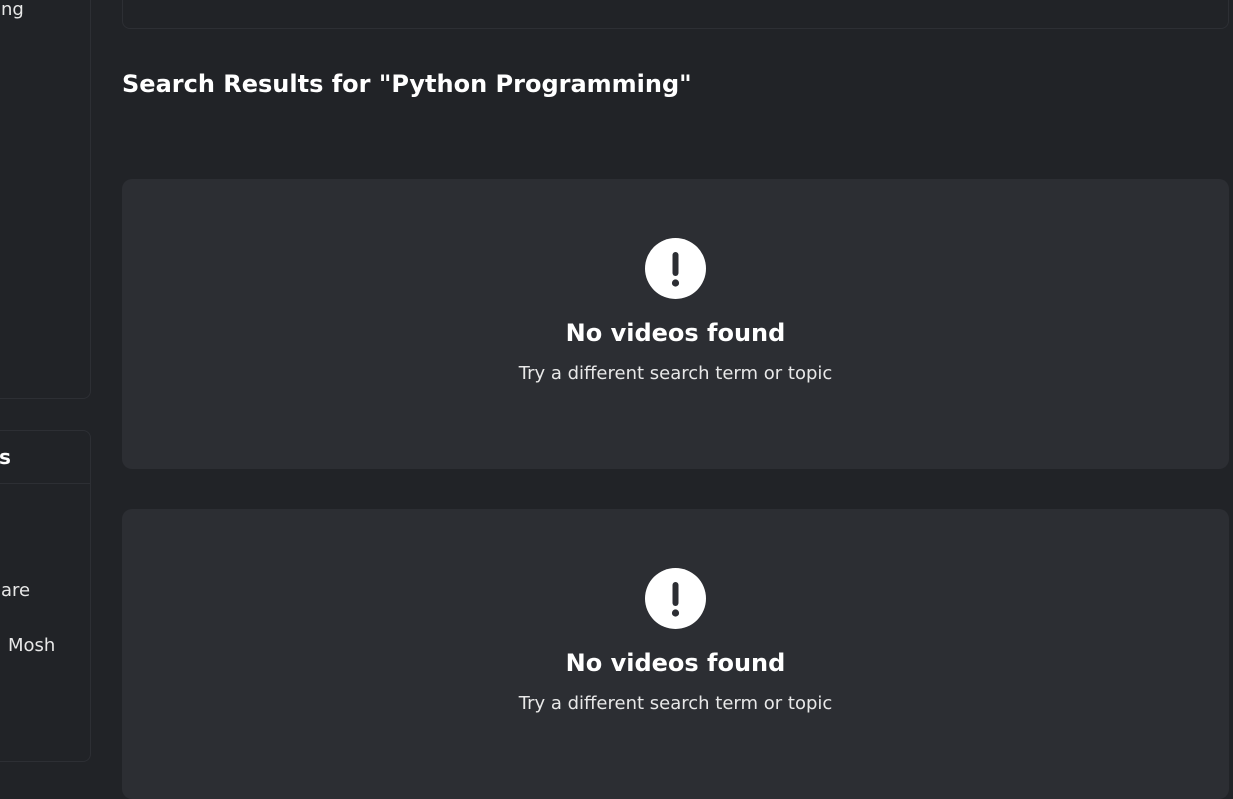 Image resolution: width=1233 pixels, height=799 pixels. What do you see at coordinates (45, 199) in the screenshot?
I see `sidebar-panel-top: ng` at bounding box center [45, 199].